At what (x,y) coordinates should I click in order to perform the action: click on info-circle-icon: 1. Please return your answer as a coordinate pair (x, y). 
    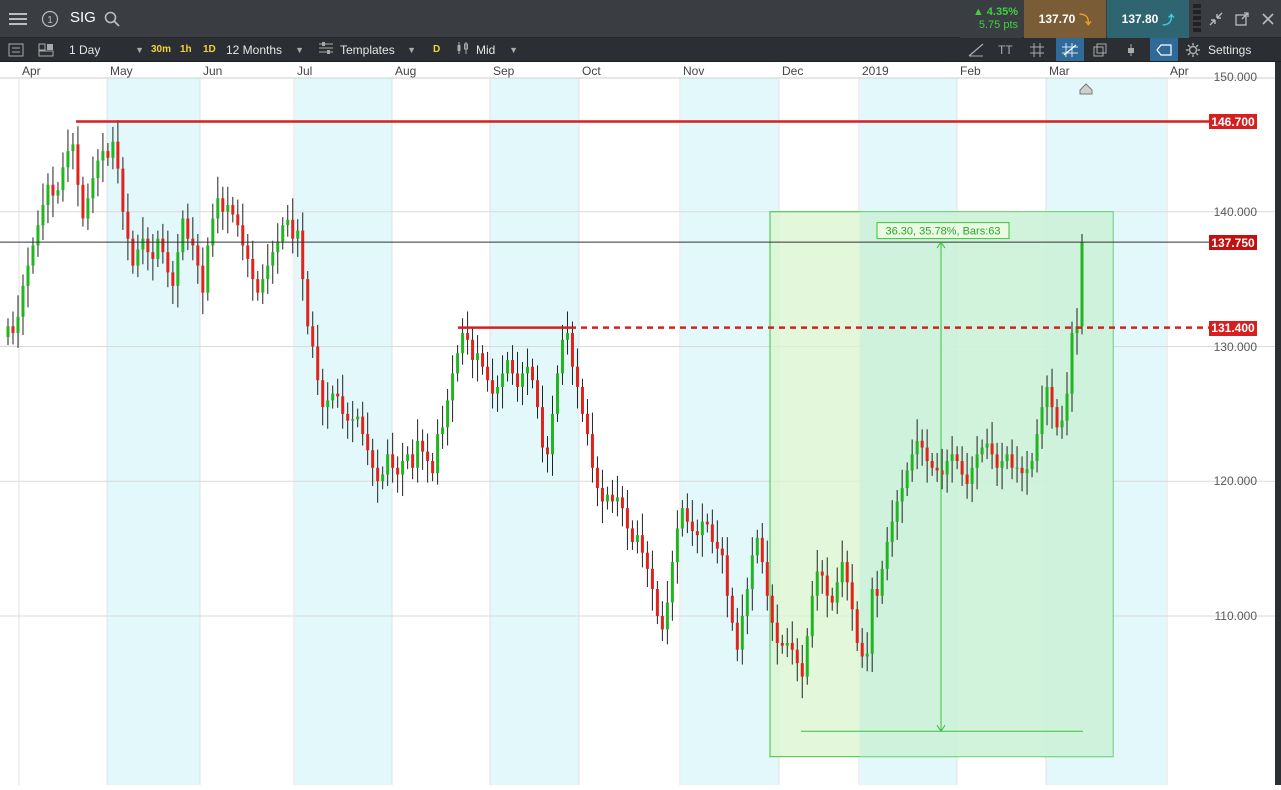
    Looking at the image, I should click on (50, 19).